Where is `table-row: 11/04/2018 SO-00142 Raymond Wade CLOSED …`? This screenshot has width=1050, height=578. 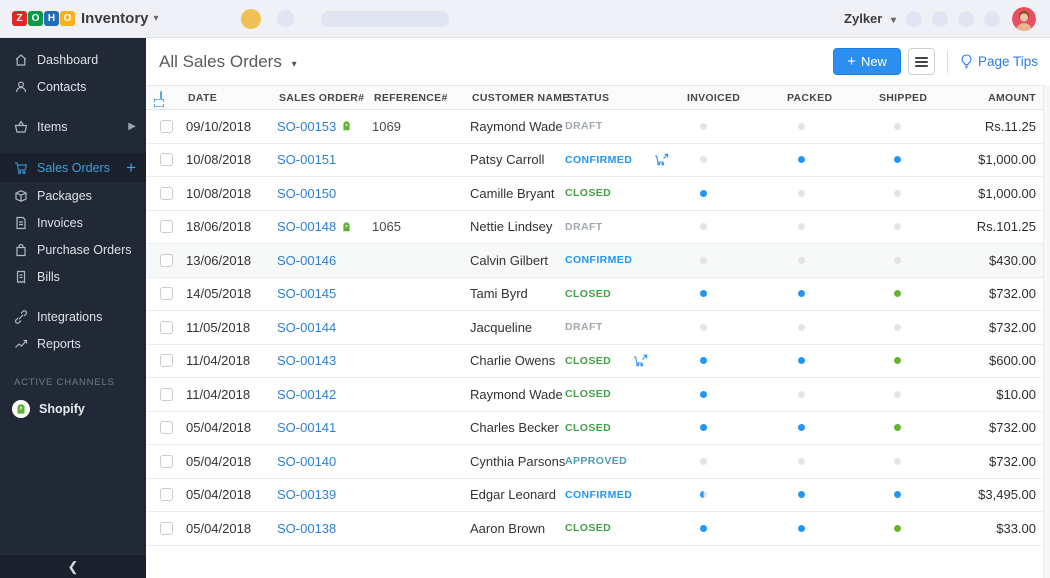 table-row: 11/04/2018 SO-00142 Raymond Wade CLOSED … is located at coordinates (598, 395).